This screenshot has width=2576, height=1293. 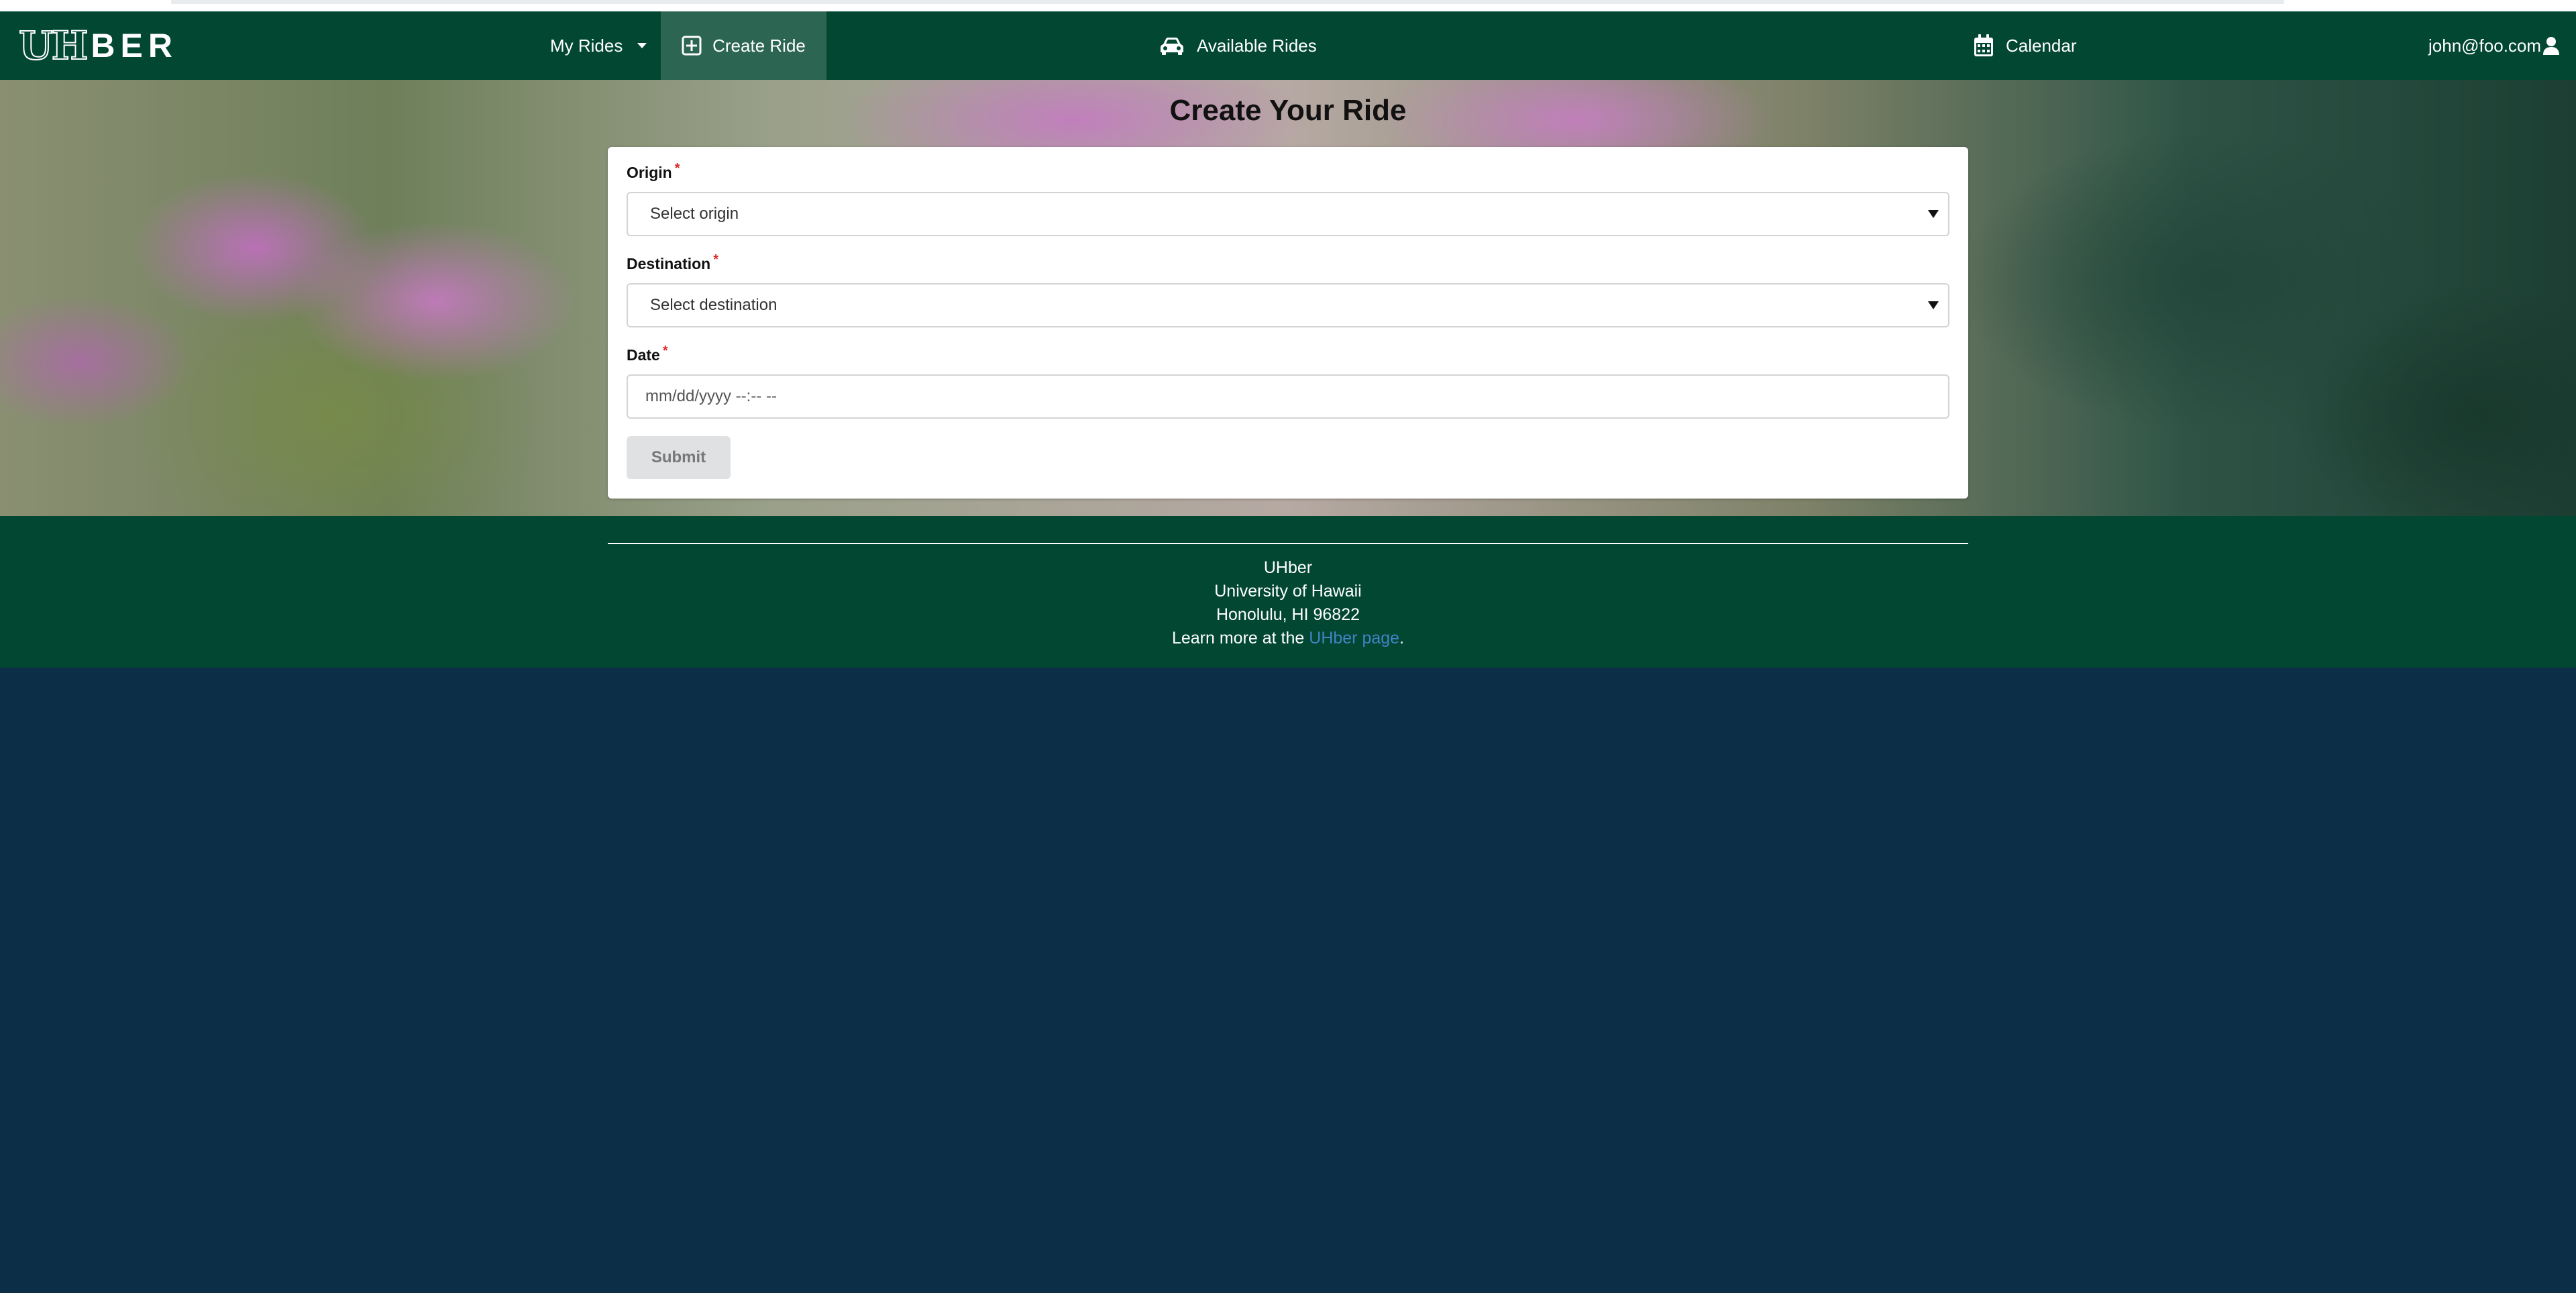 What do you see at coordinates (1288, 305) in the screenshot?
I see `destination-select: Select destination` at bounding box center [1288, 305].